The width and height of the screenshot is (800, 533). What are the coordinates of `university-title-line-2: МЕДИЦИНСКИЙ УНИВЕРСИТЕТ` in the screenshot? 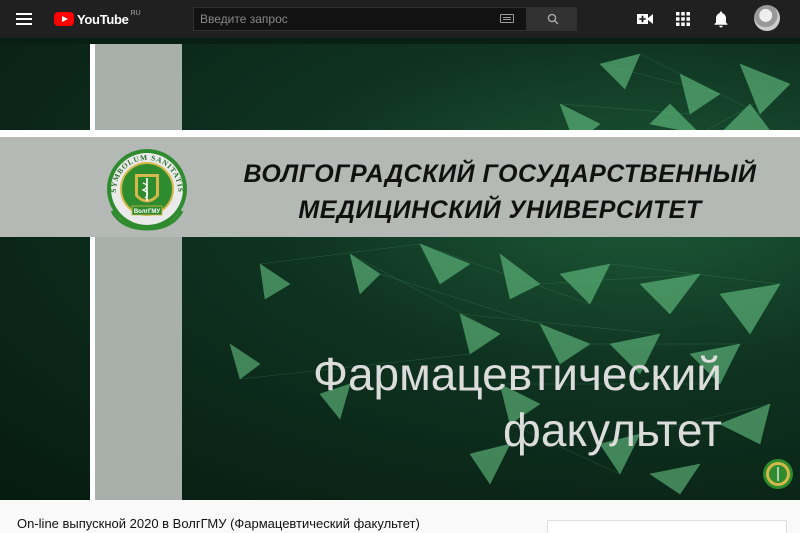 It's located at (500, 210).